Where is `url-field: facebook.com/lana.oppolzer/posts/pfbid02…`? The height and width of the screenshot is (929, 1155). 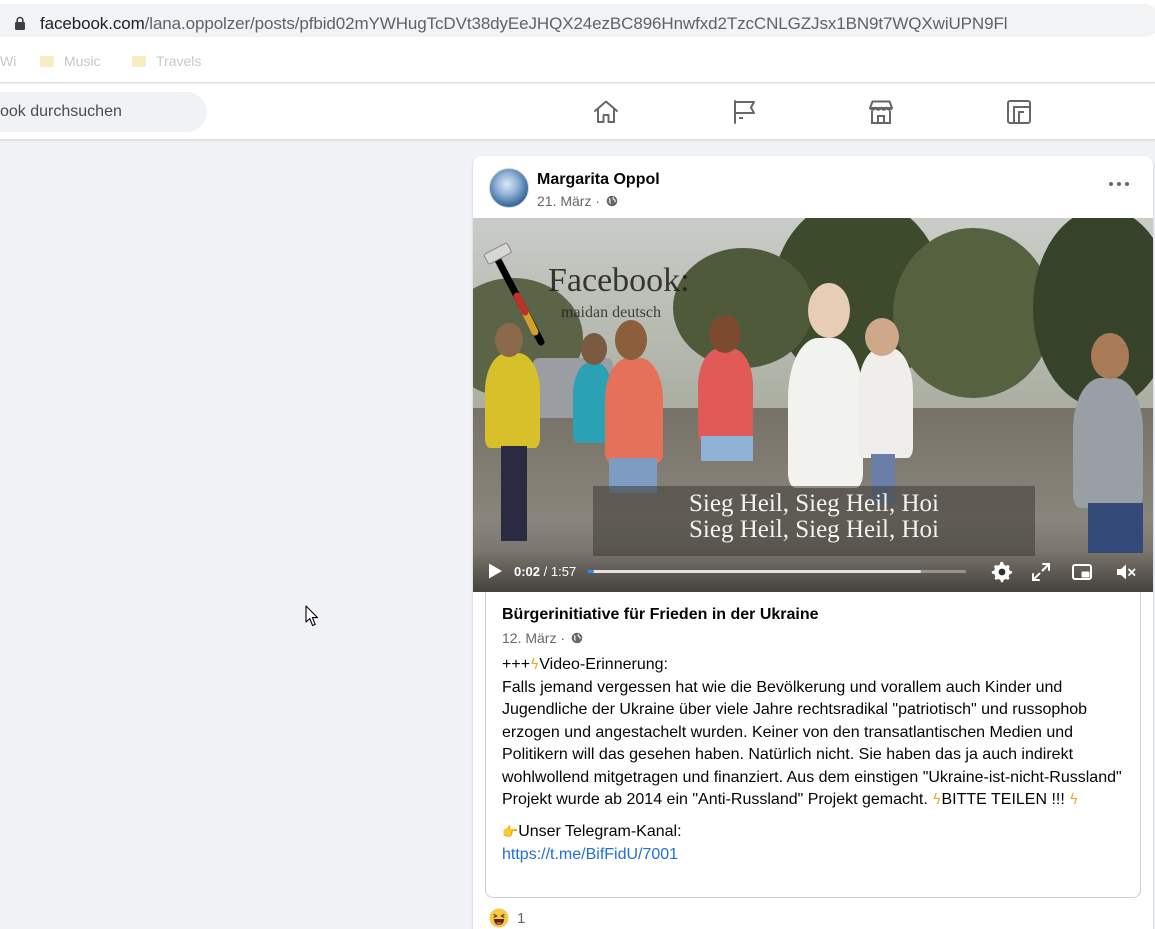 url-field: facebook.com/lana.oppolzer/posts/pfbid02… is located at coordinates (577, 20).